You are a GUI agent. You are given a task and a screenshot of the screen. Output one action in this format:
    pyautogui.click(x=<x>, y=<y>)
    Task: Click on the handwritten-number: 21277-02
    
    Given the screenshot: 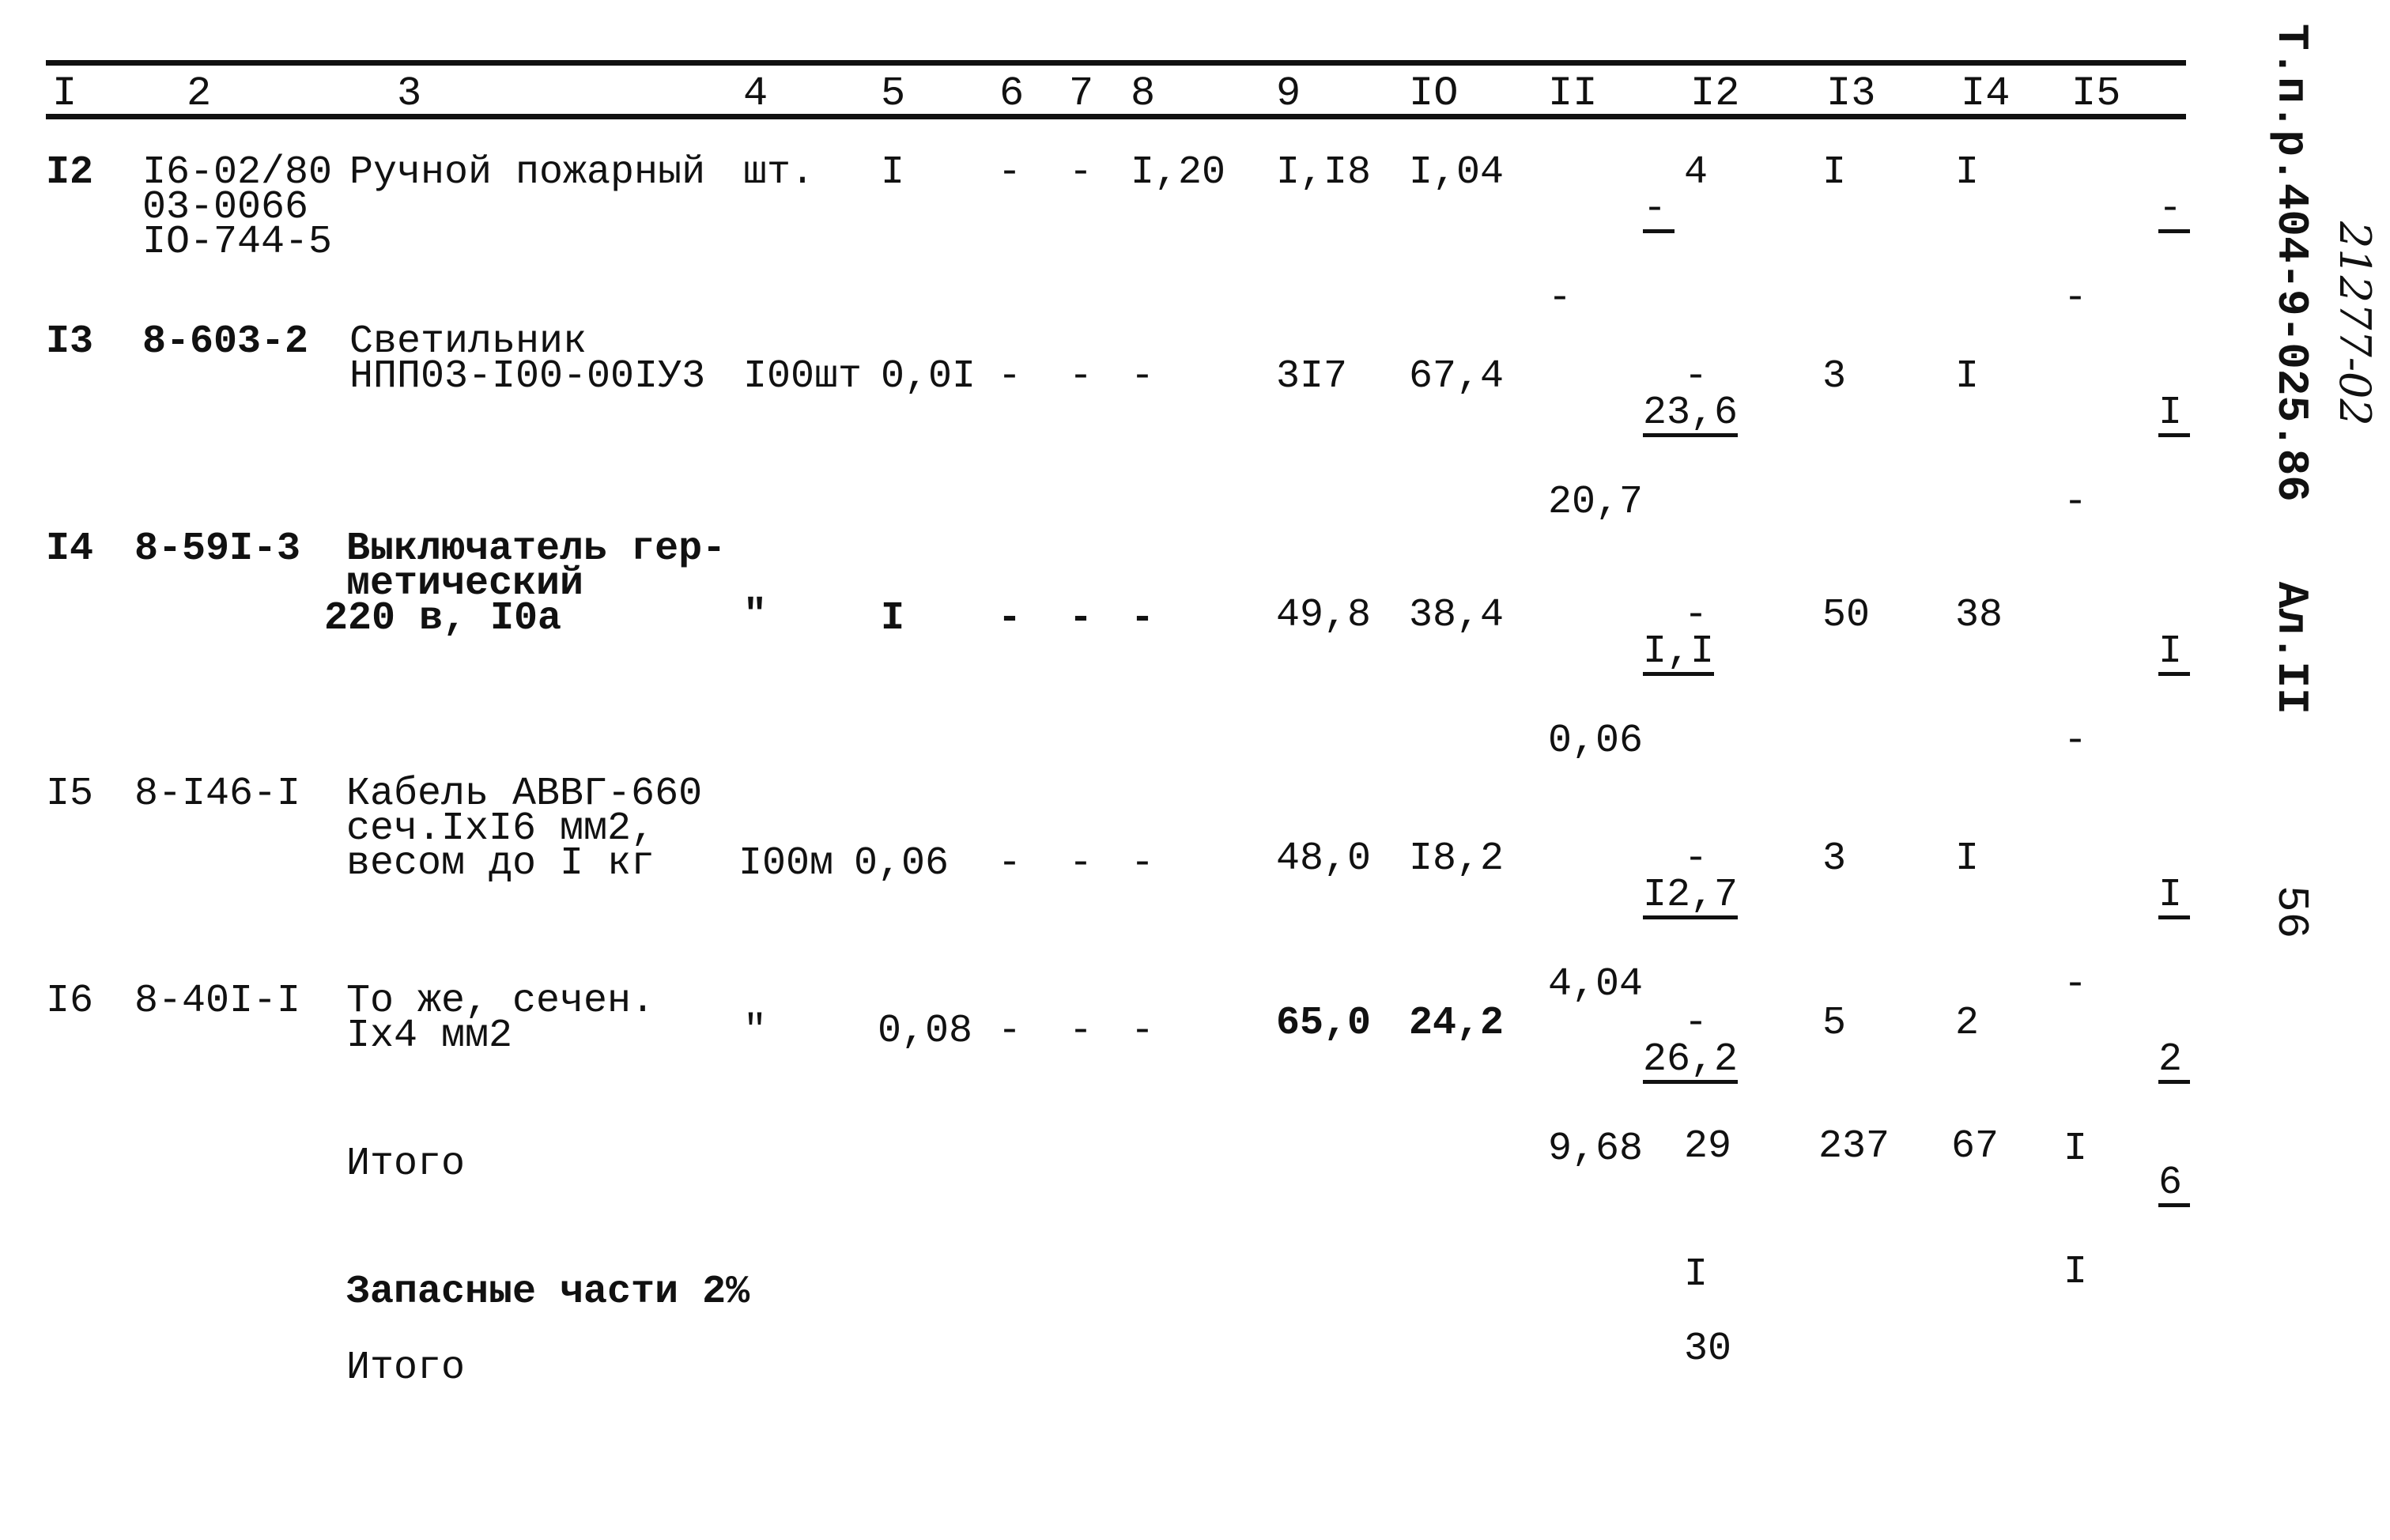 What is the action you would take?
    pyautogui.click(x=2355, y=323)
    